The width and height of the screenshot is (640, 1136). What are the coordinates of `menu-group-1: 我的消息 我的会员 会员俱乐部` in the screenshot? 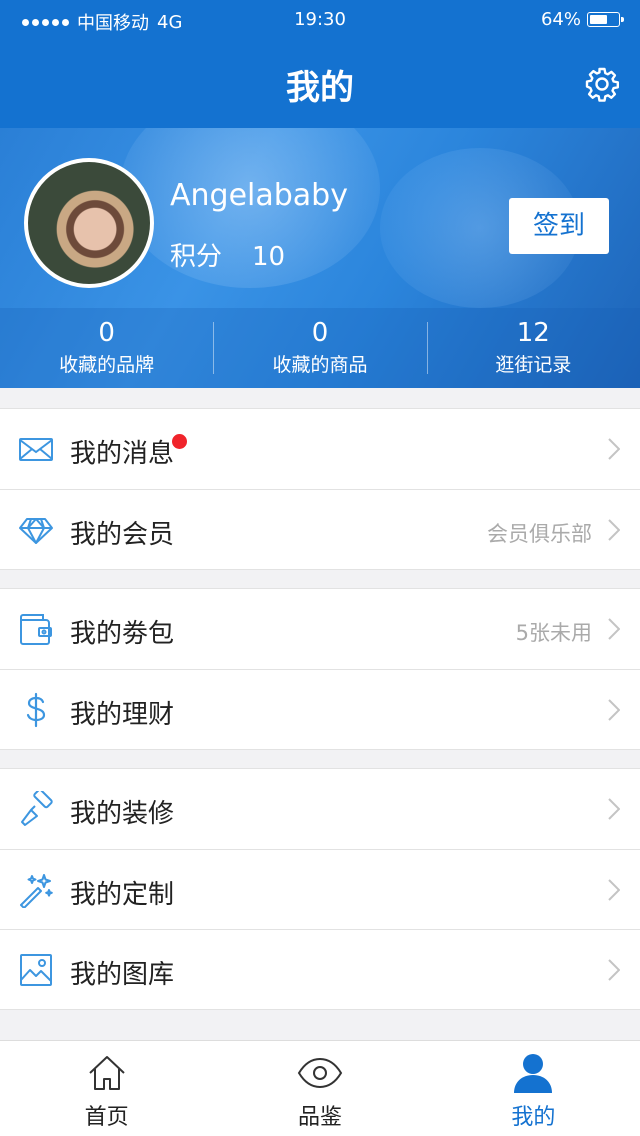 It's located at (320, 489).